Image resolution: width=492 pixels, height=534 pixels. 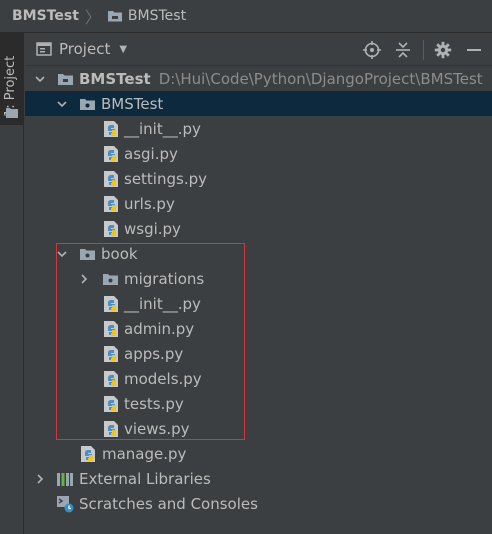 I want to click on tree-node-file: tests.py, so click(x=258, y=403).